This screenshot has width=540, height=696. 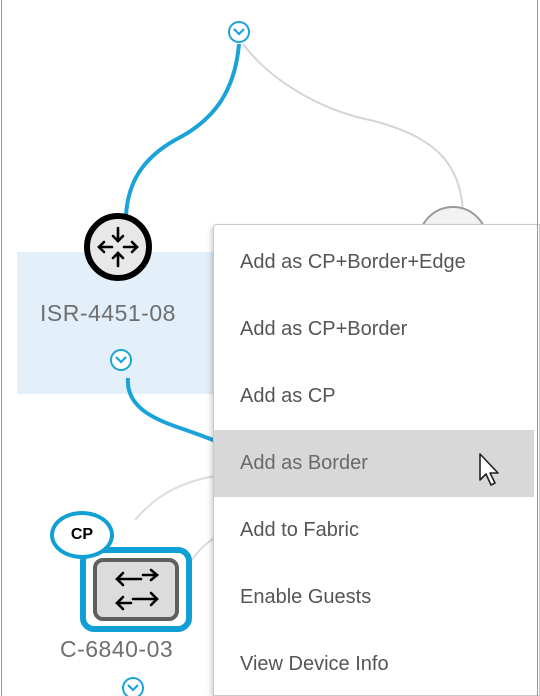 I want to click on expand-switch-chevron, so click(x=133, y=686).